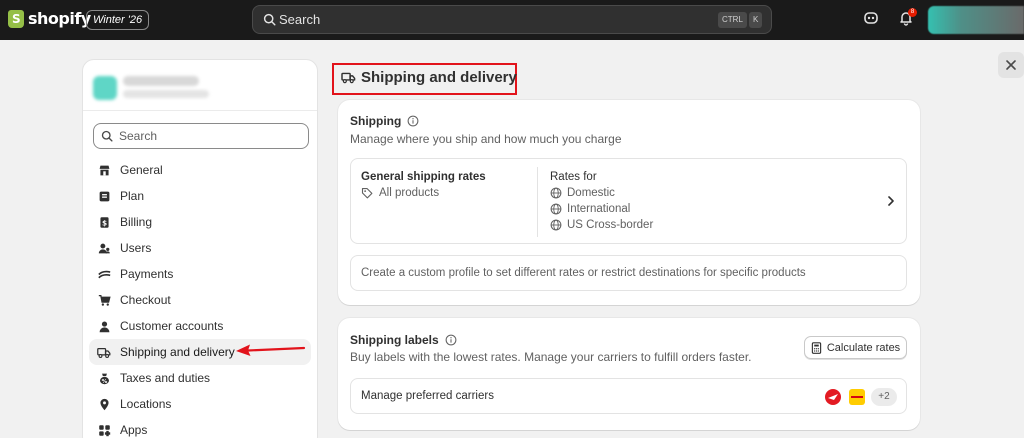 The height and width of the screenshot is (438, 1024). I want to click on page-title: Shipping and delivery, so click(429, 77).